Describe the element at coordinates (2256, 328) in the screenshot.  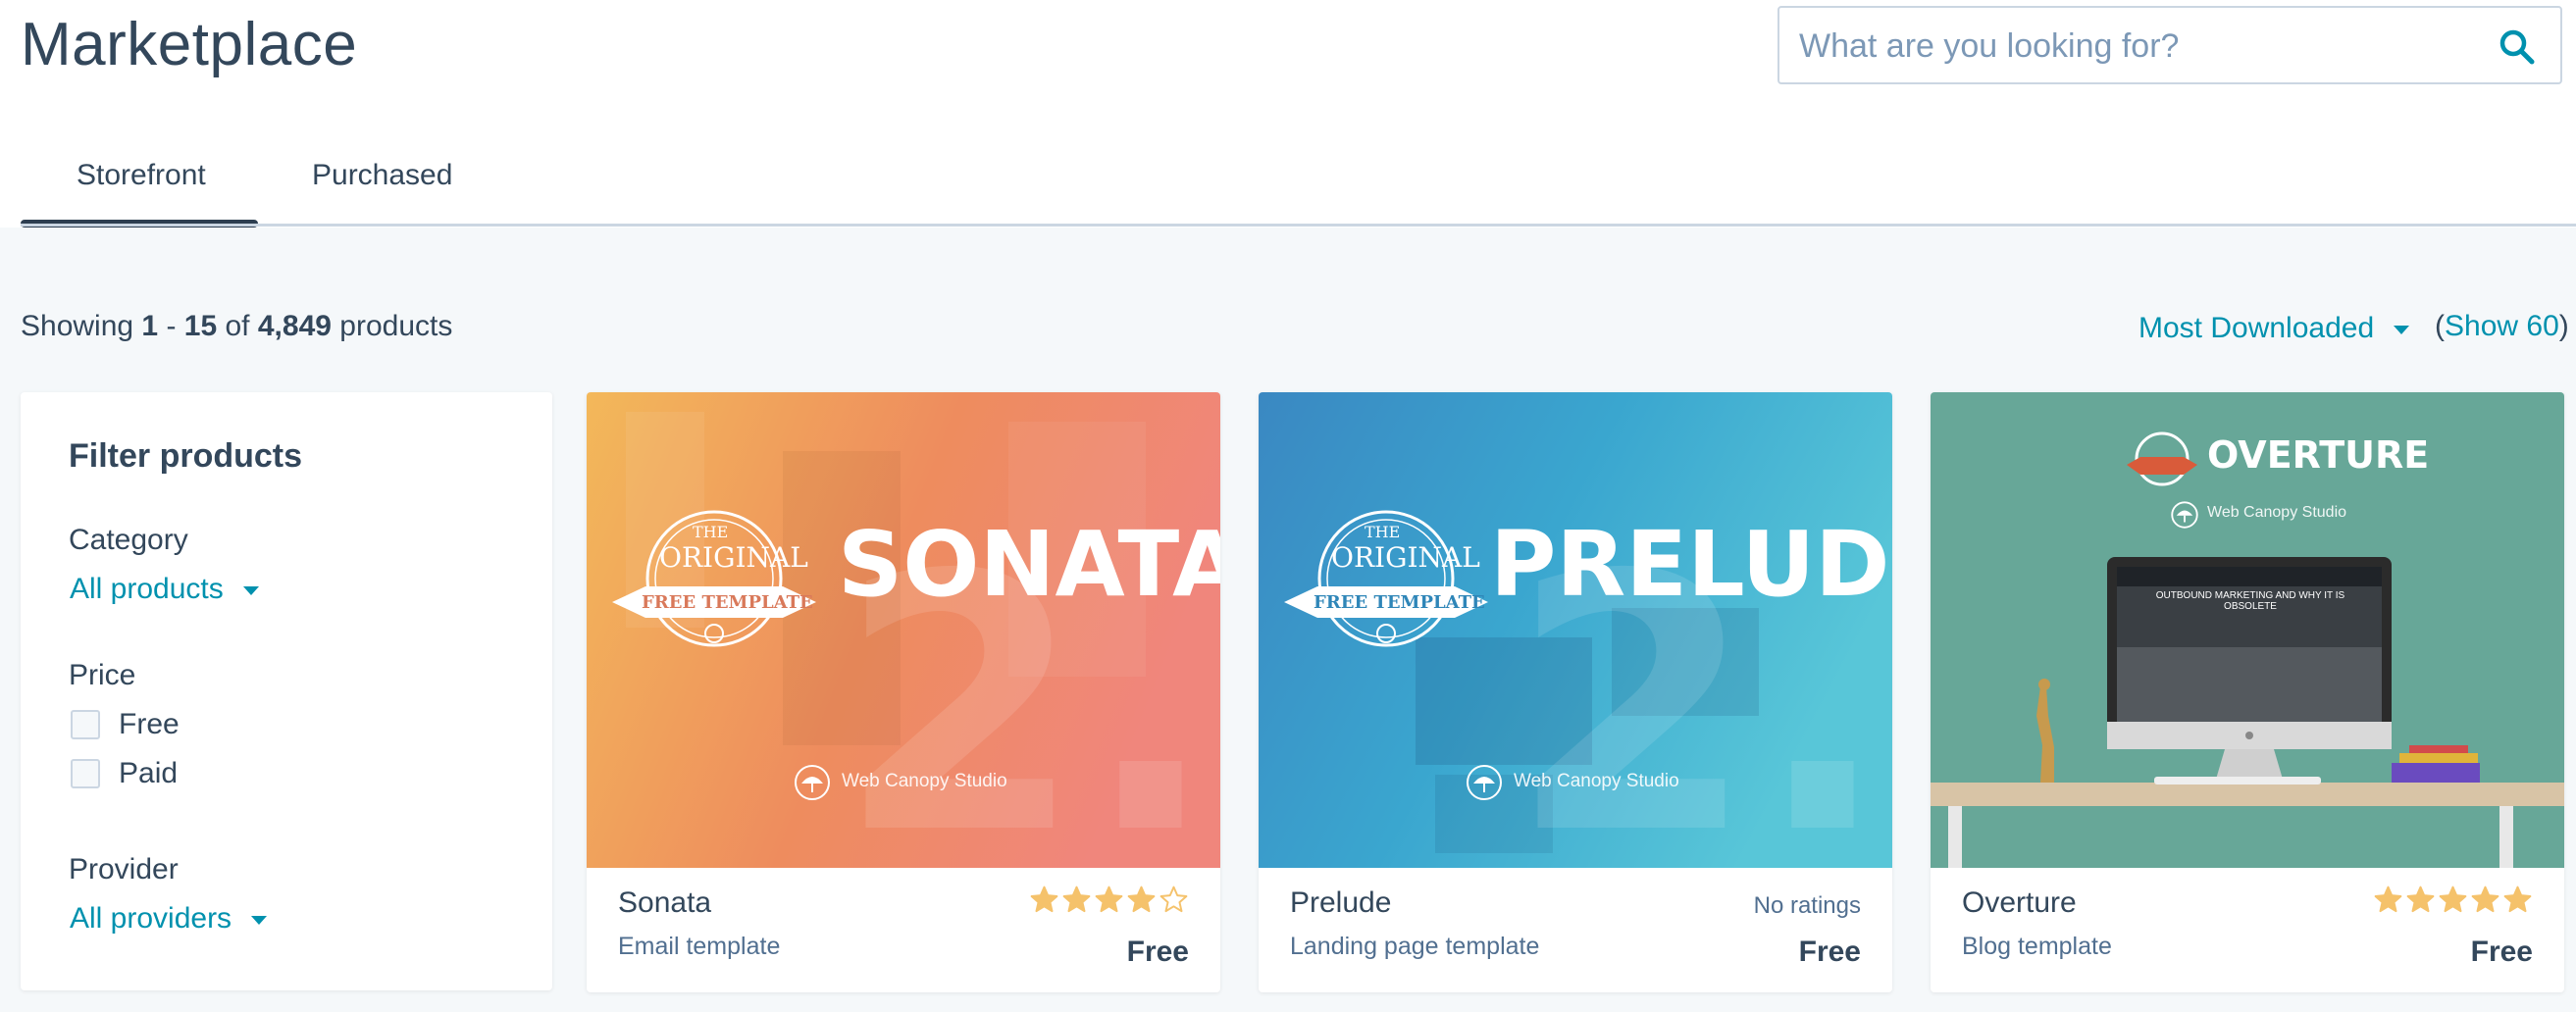
I see `sort-label: Most Downloaded` at that location.